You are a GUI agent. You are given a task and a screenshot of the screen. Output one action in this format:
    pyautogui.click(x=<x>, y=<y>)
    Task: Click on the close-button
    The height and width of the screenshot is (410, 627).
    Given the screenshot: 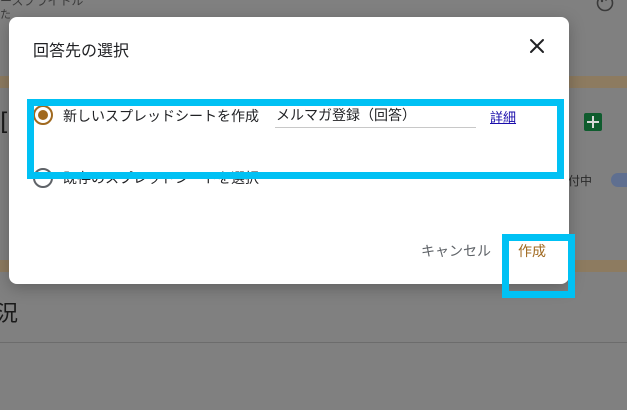 What is the action you would take?
    pyautogui.click(x=537, y=46)
    